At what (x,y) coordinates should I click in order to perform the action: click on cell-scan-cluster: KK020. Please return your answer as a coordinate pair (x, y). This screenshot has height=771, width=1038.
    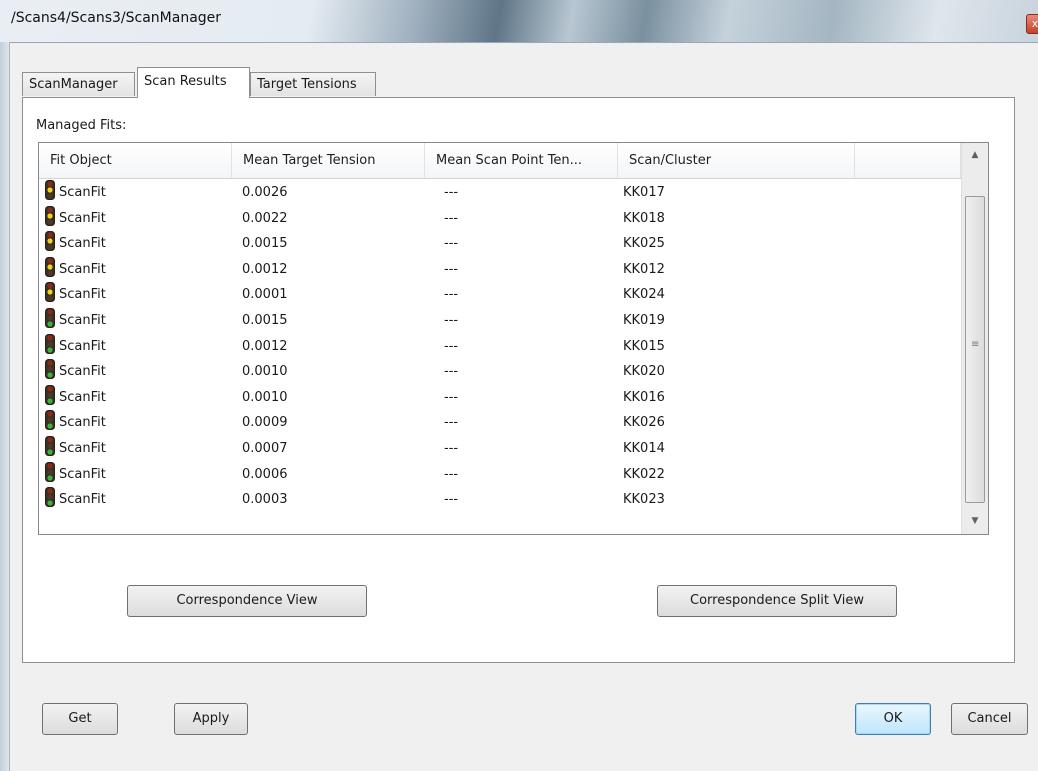
    Looking at the image, I should click on (644, 372).